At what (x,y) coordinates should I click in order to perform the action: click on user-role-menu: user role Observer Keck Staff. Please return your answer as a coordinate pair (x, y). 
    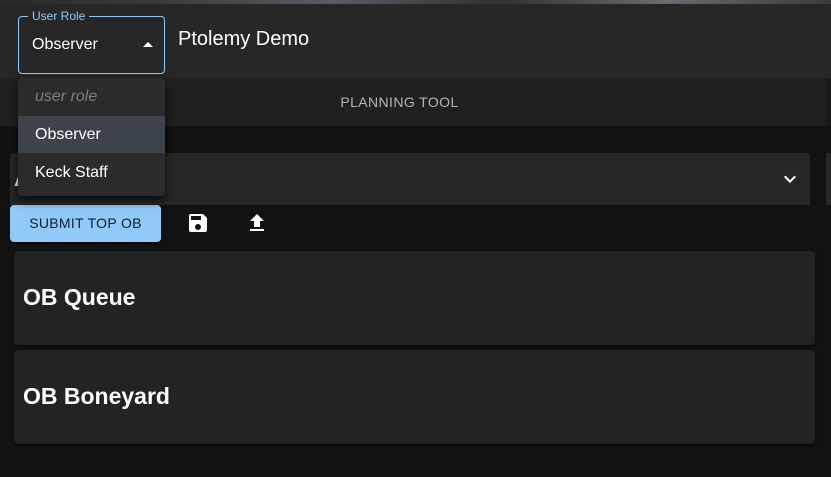
    Looking at the image, I should click on (91, 137).